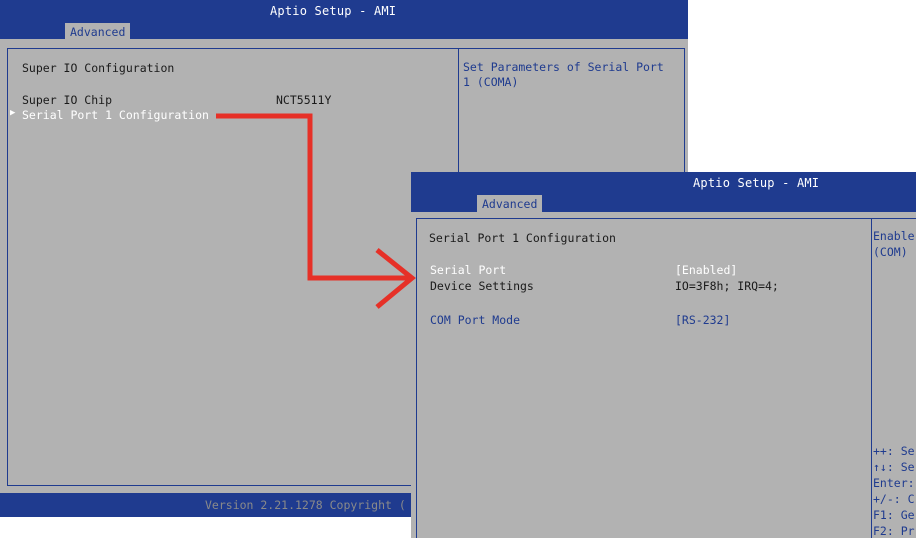 Image resolution: width=916 pixels, height=538 pixels. Describe the element at coordinates (522, 238) in the screenshot. I see `page-heading: Serial Port 1 Configuration` at that location.